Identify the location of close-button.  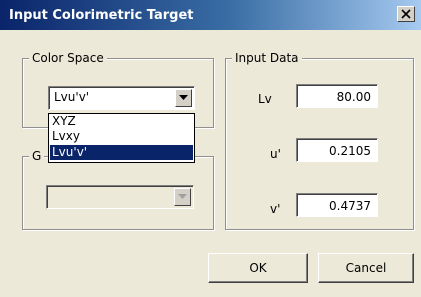
(406, 14).